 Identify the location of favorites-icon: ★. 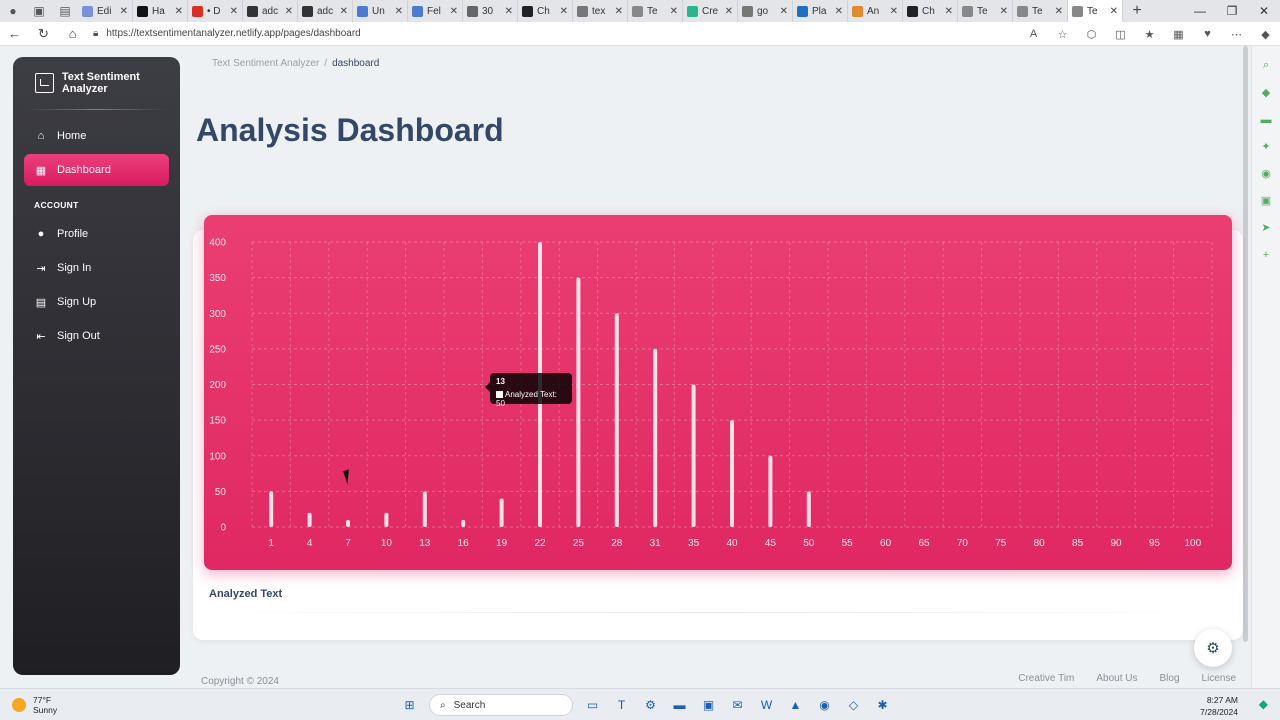
(1149, 34).